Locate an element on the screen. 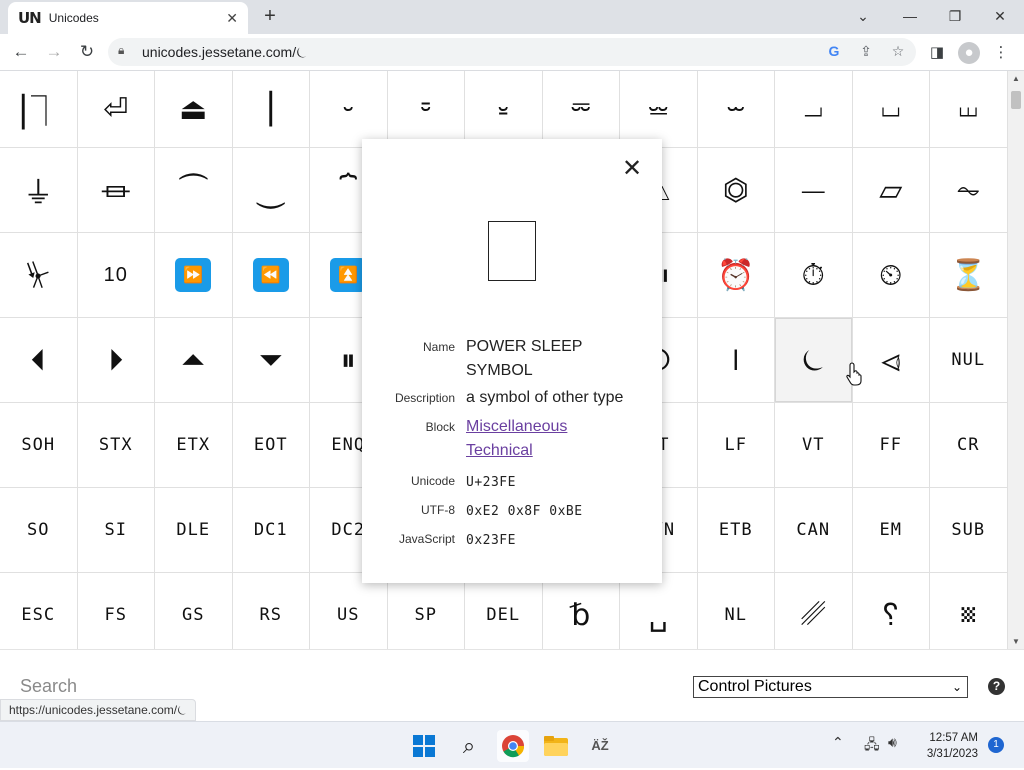 The width and height of the screenshot is (1024, 770). search-input is located at coordinates (212, 686).